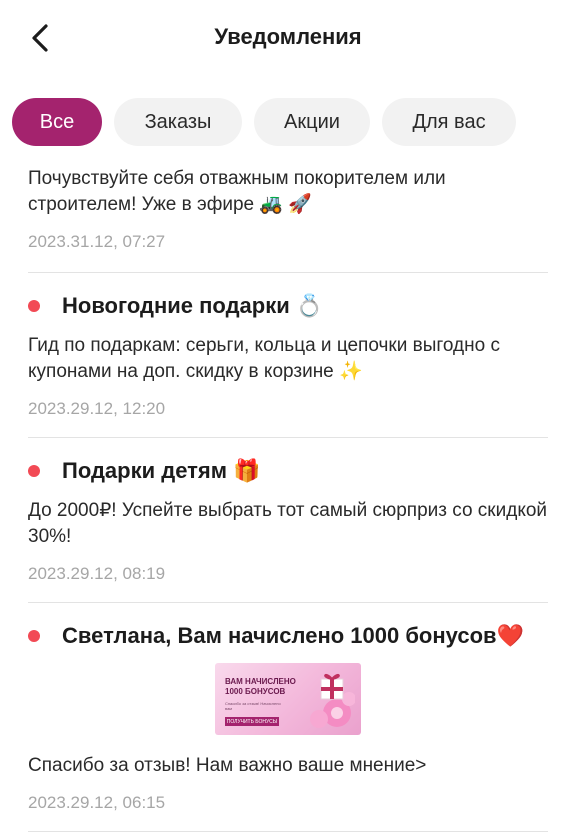 Image resolution: width=576 pixels, height=836 pixels. I want to click on page-title: Уведомления, so click(288, 36).